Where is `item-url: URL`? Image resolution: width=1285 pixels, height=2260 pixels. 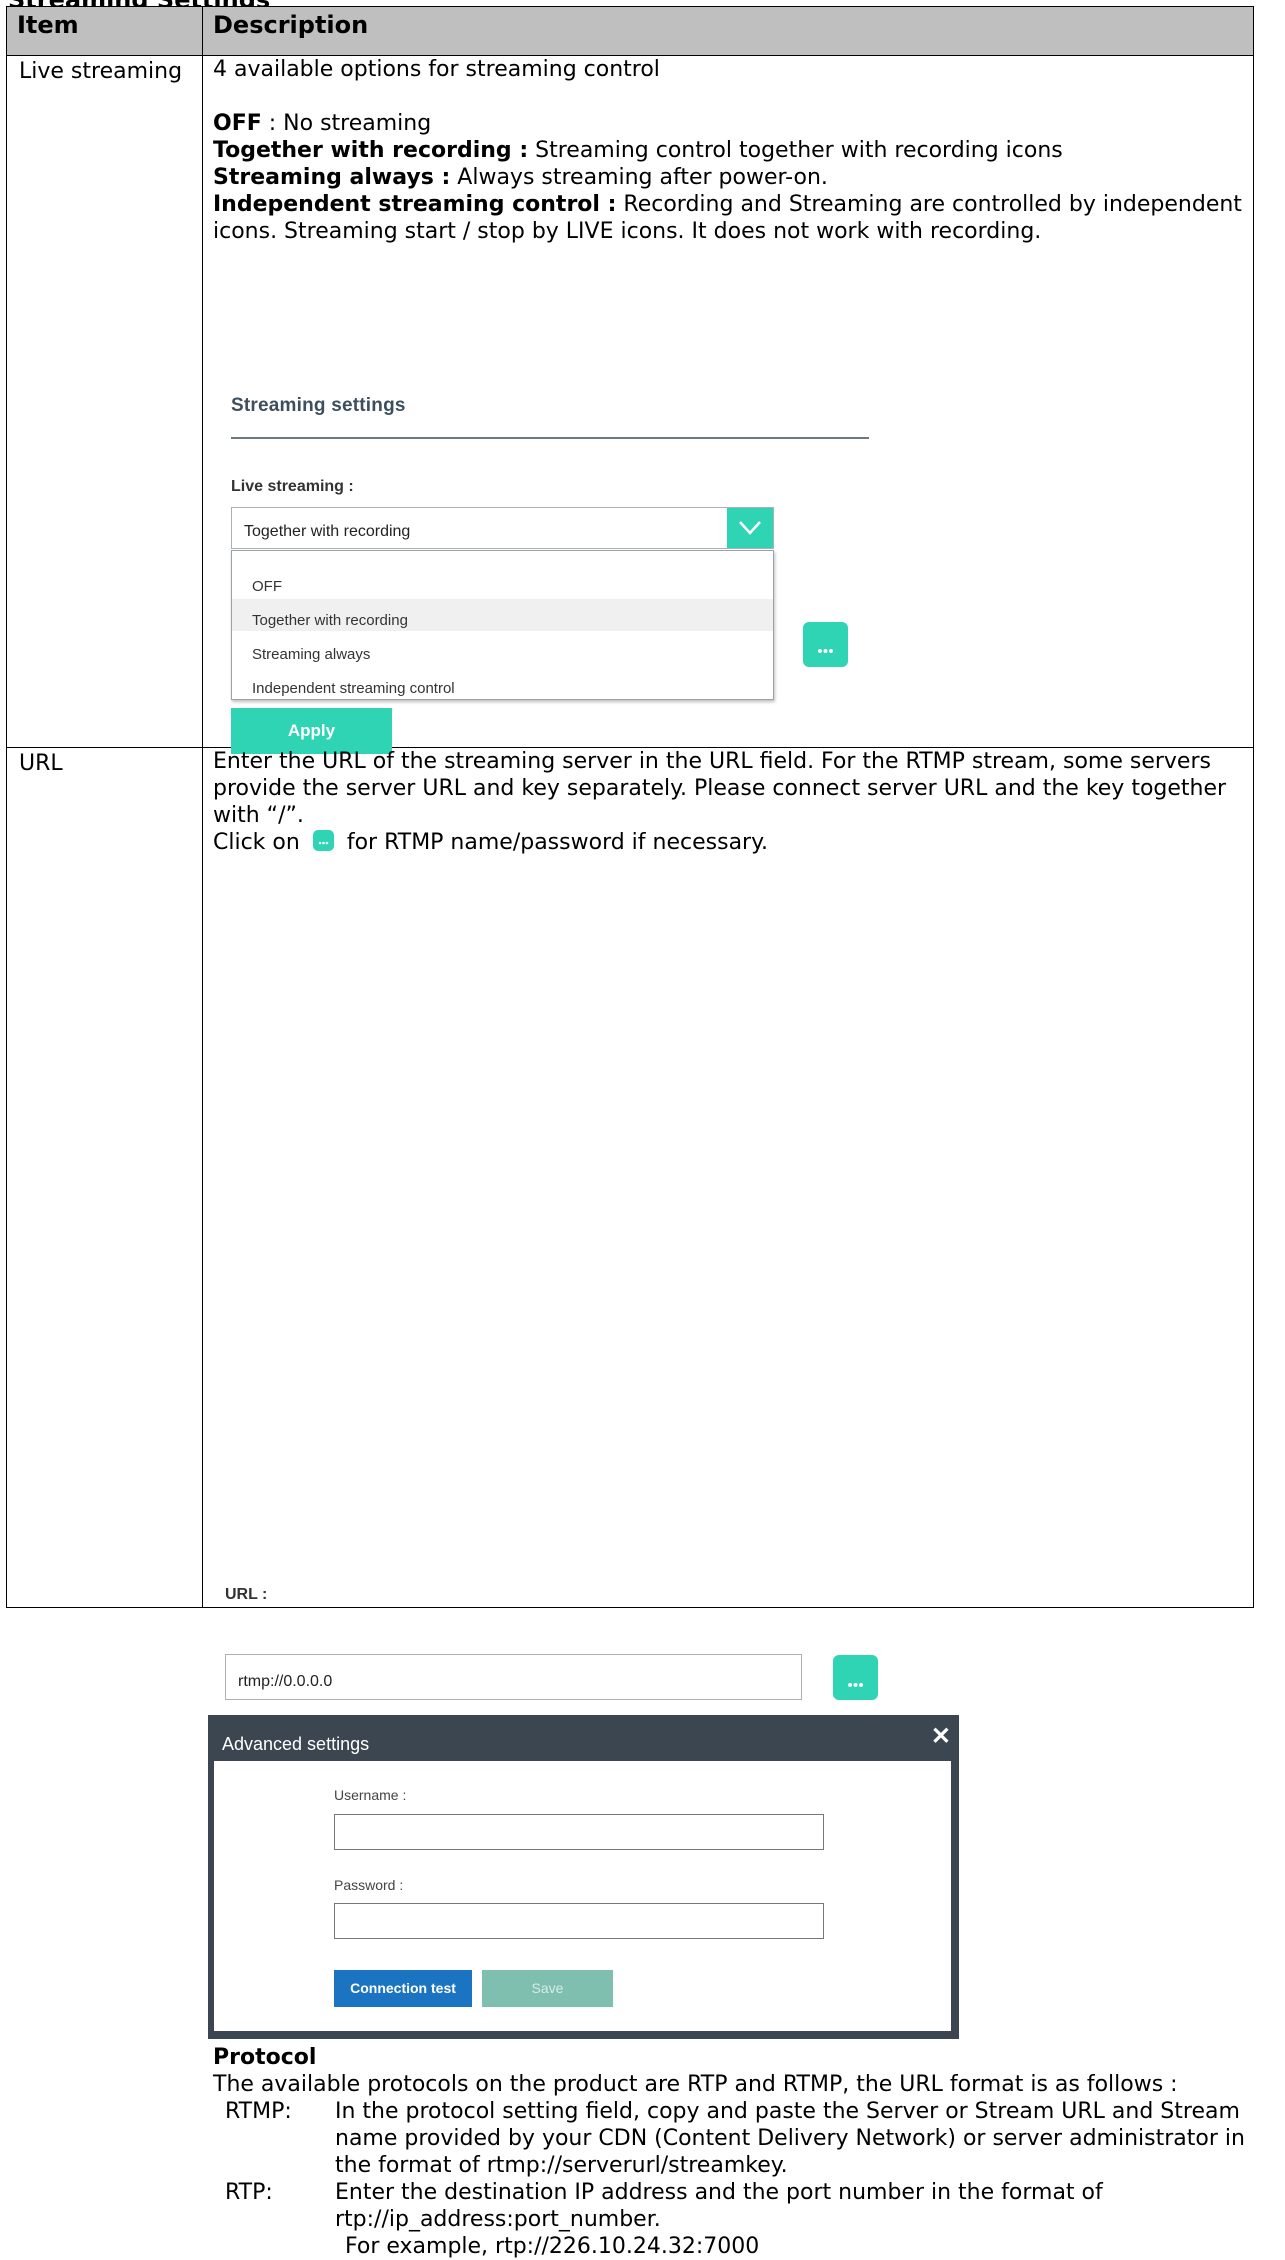 item-url: URL is located at coordinates (104, 1177).